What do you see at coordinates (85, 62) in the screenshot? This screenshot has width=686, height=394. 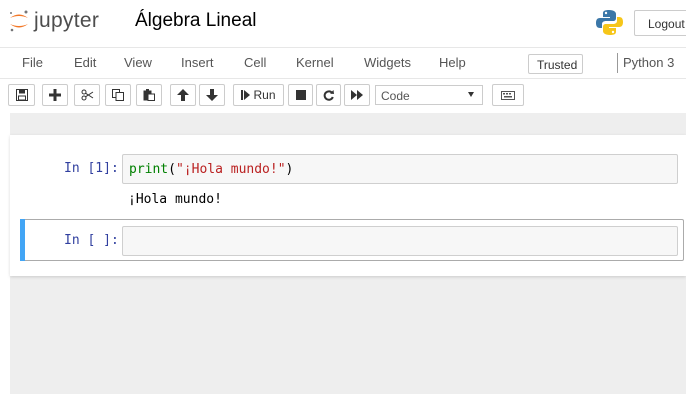 I see `menu-edit: Edit` at bounding box center [85, 62].